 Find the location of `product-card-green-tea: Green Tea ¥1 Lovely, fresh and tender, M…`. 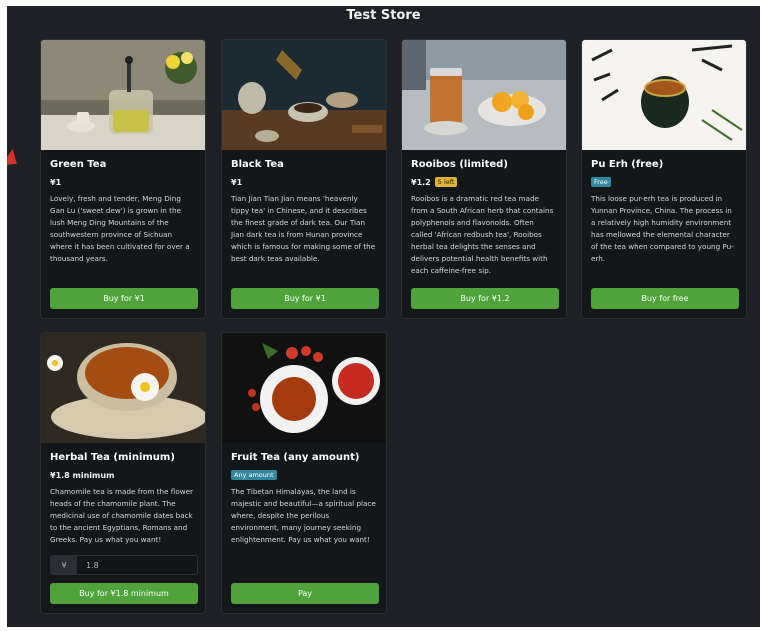

product-card-green-tea: Green Tea ¥1 Lovely, fresh and tender, M… is located at coordinates (123, 179).